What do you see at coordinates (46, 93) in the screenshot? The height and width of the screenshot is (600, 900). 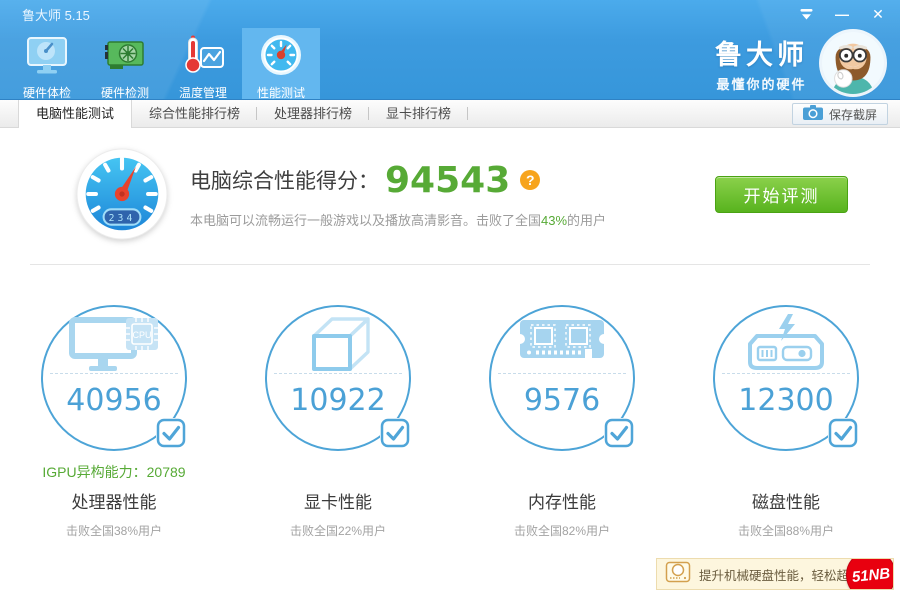 I see `tool-label: 硬件体检` at bounding box center [46, 93].